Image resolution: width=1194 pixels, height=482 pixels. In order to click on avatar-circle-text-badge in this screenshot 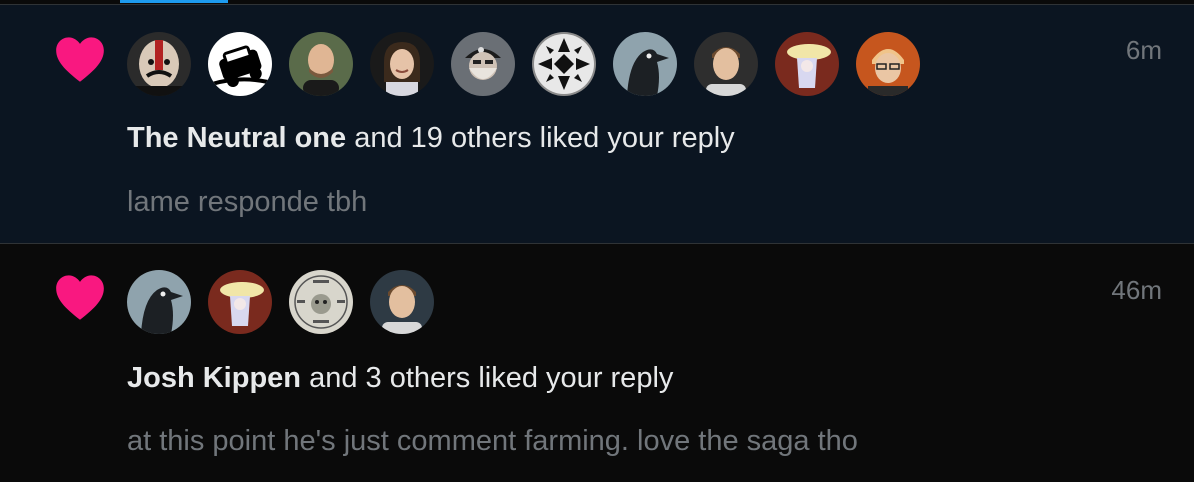, I will do `click(321, 302)`.